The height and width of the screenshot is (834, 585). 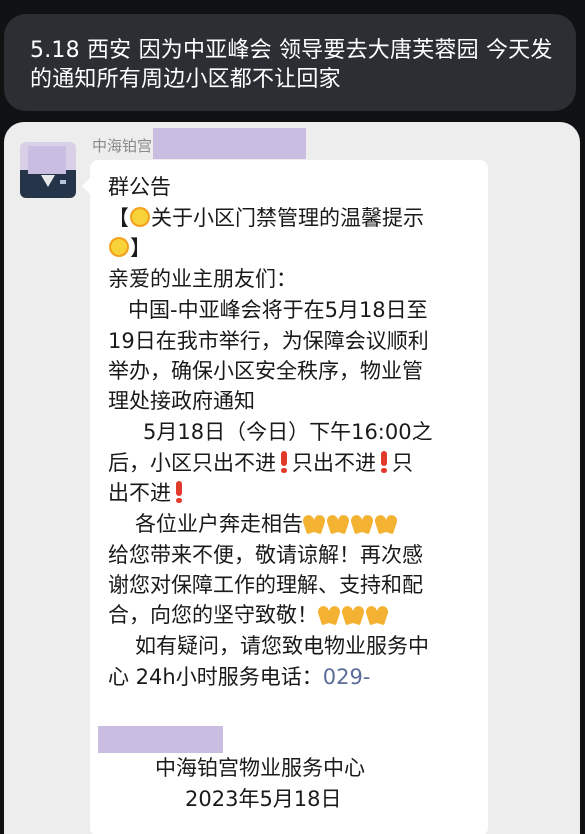 I want to click on signature: 中海铂宫物业服务中心, so click(x=260, y=768).